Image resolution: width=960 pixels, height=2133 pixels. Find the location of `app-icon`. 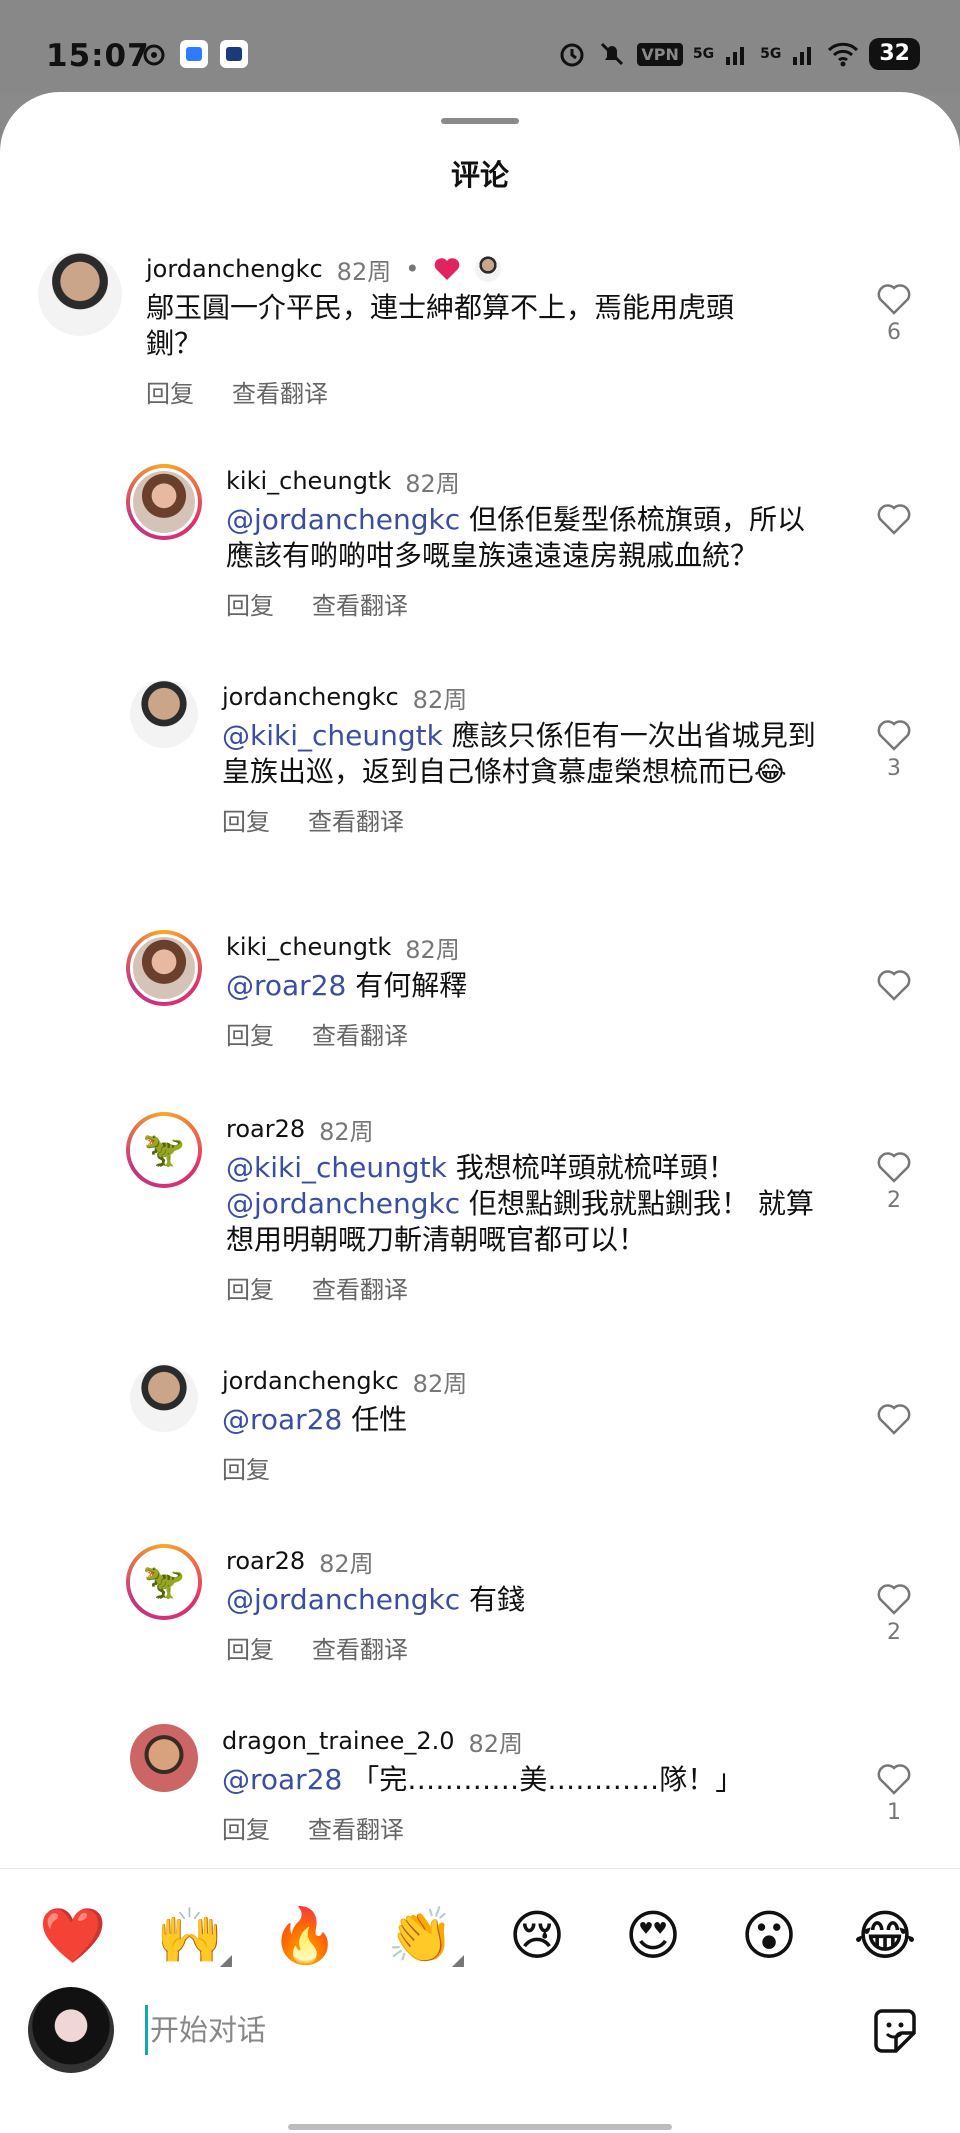

app-icon is located at coordinates (154, 55).